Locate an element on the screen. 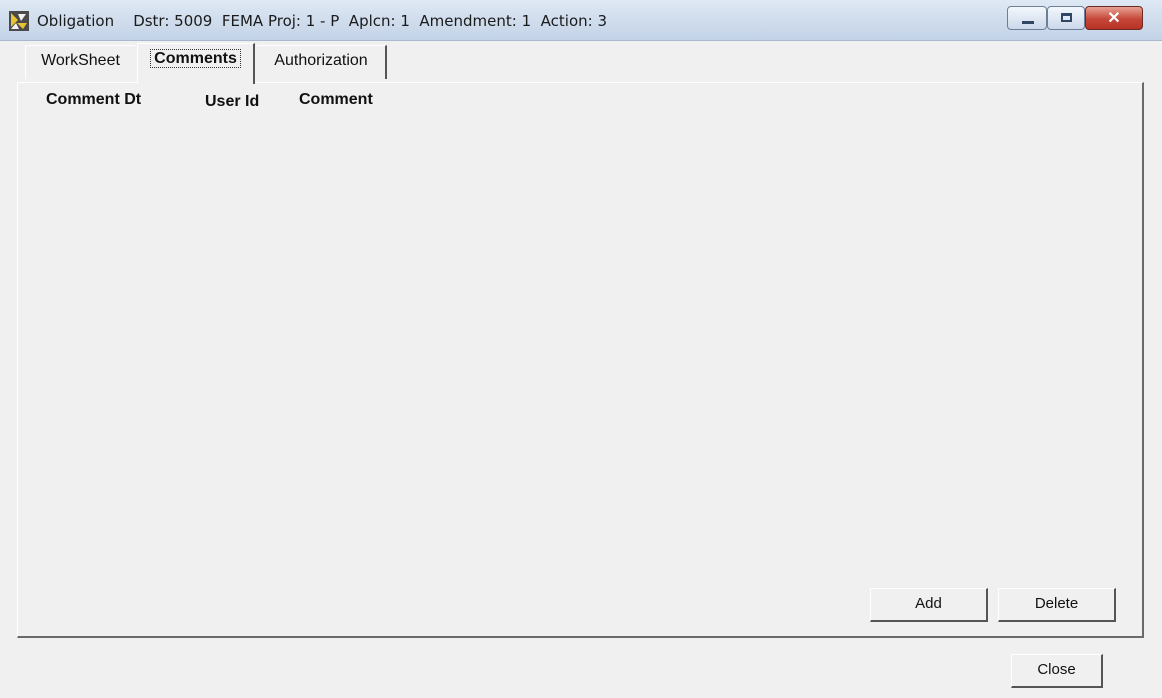  minimize-icon is located at coordinates (1028, 22).